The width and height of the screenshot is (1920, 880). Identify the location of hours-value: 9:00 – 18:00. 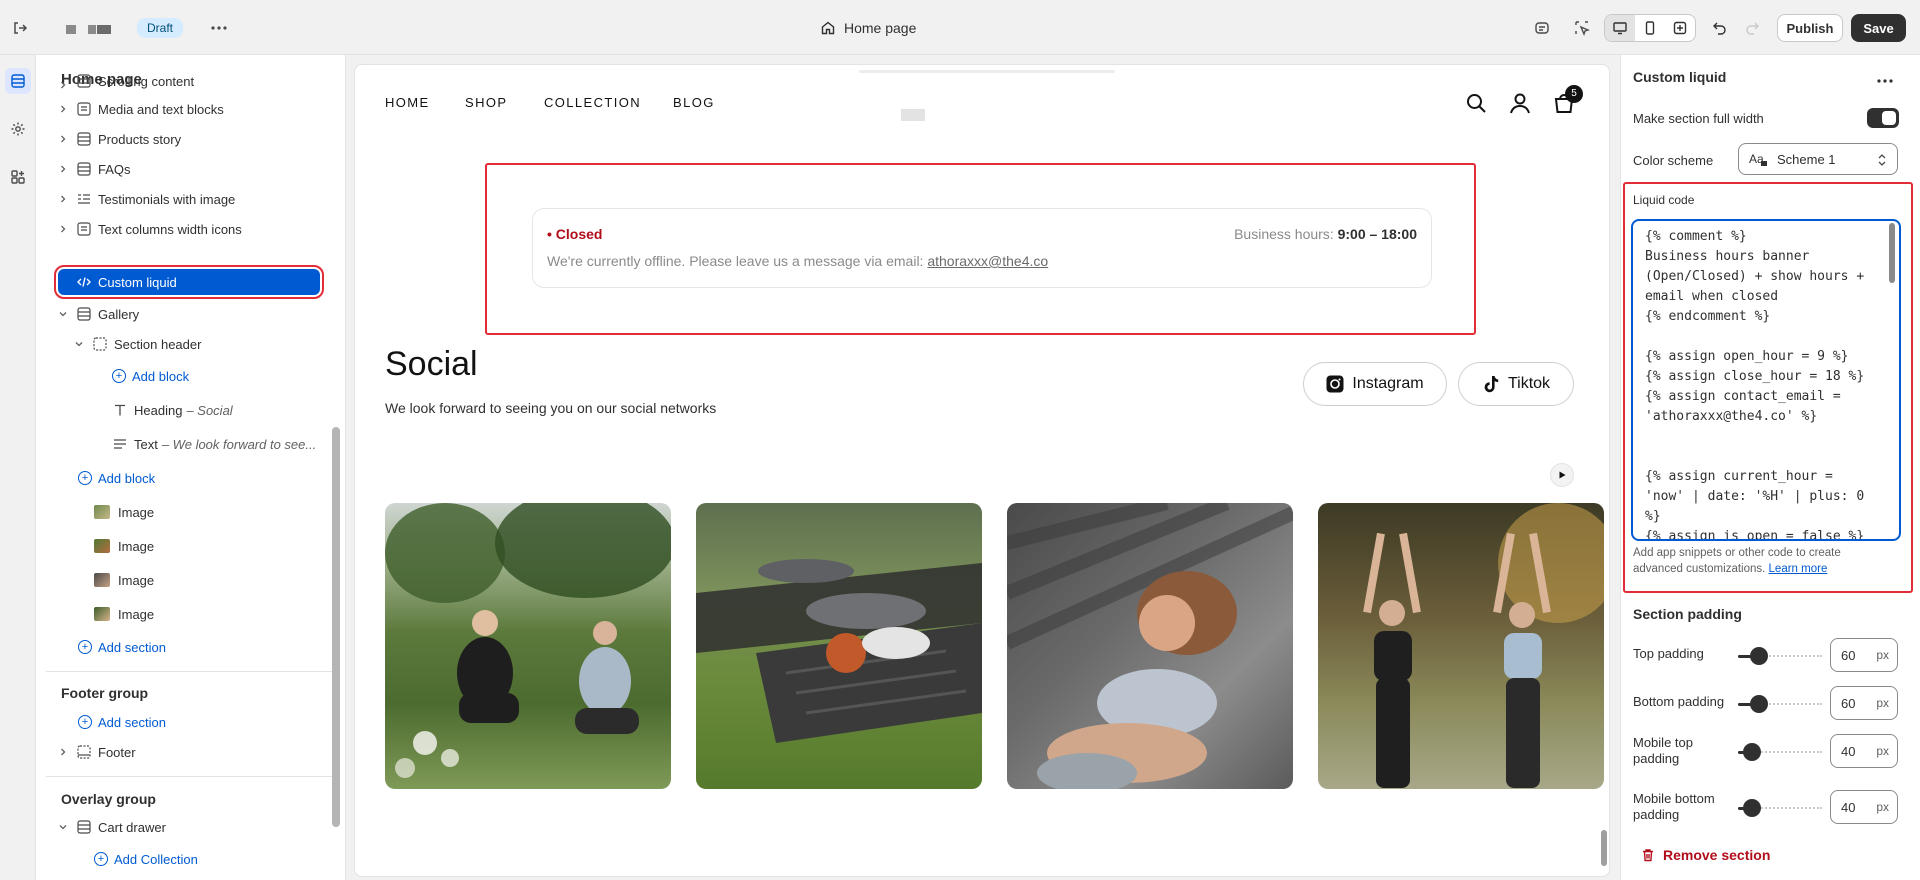
(1377, 234).